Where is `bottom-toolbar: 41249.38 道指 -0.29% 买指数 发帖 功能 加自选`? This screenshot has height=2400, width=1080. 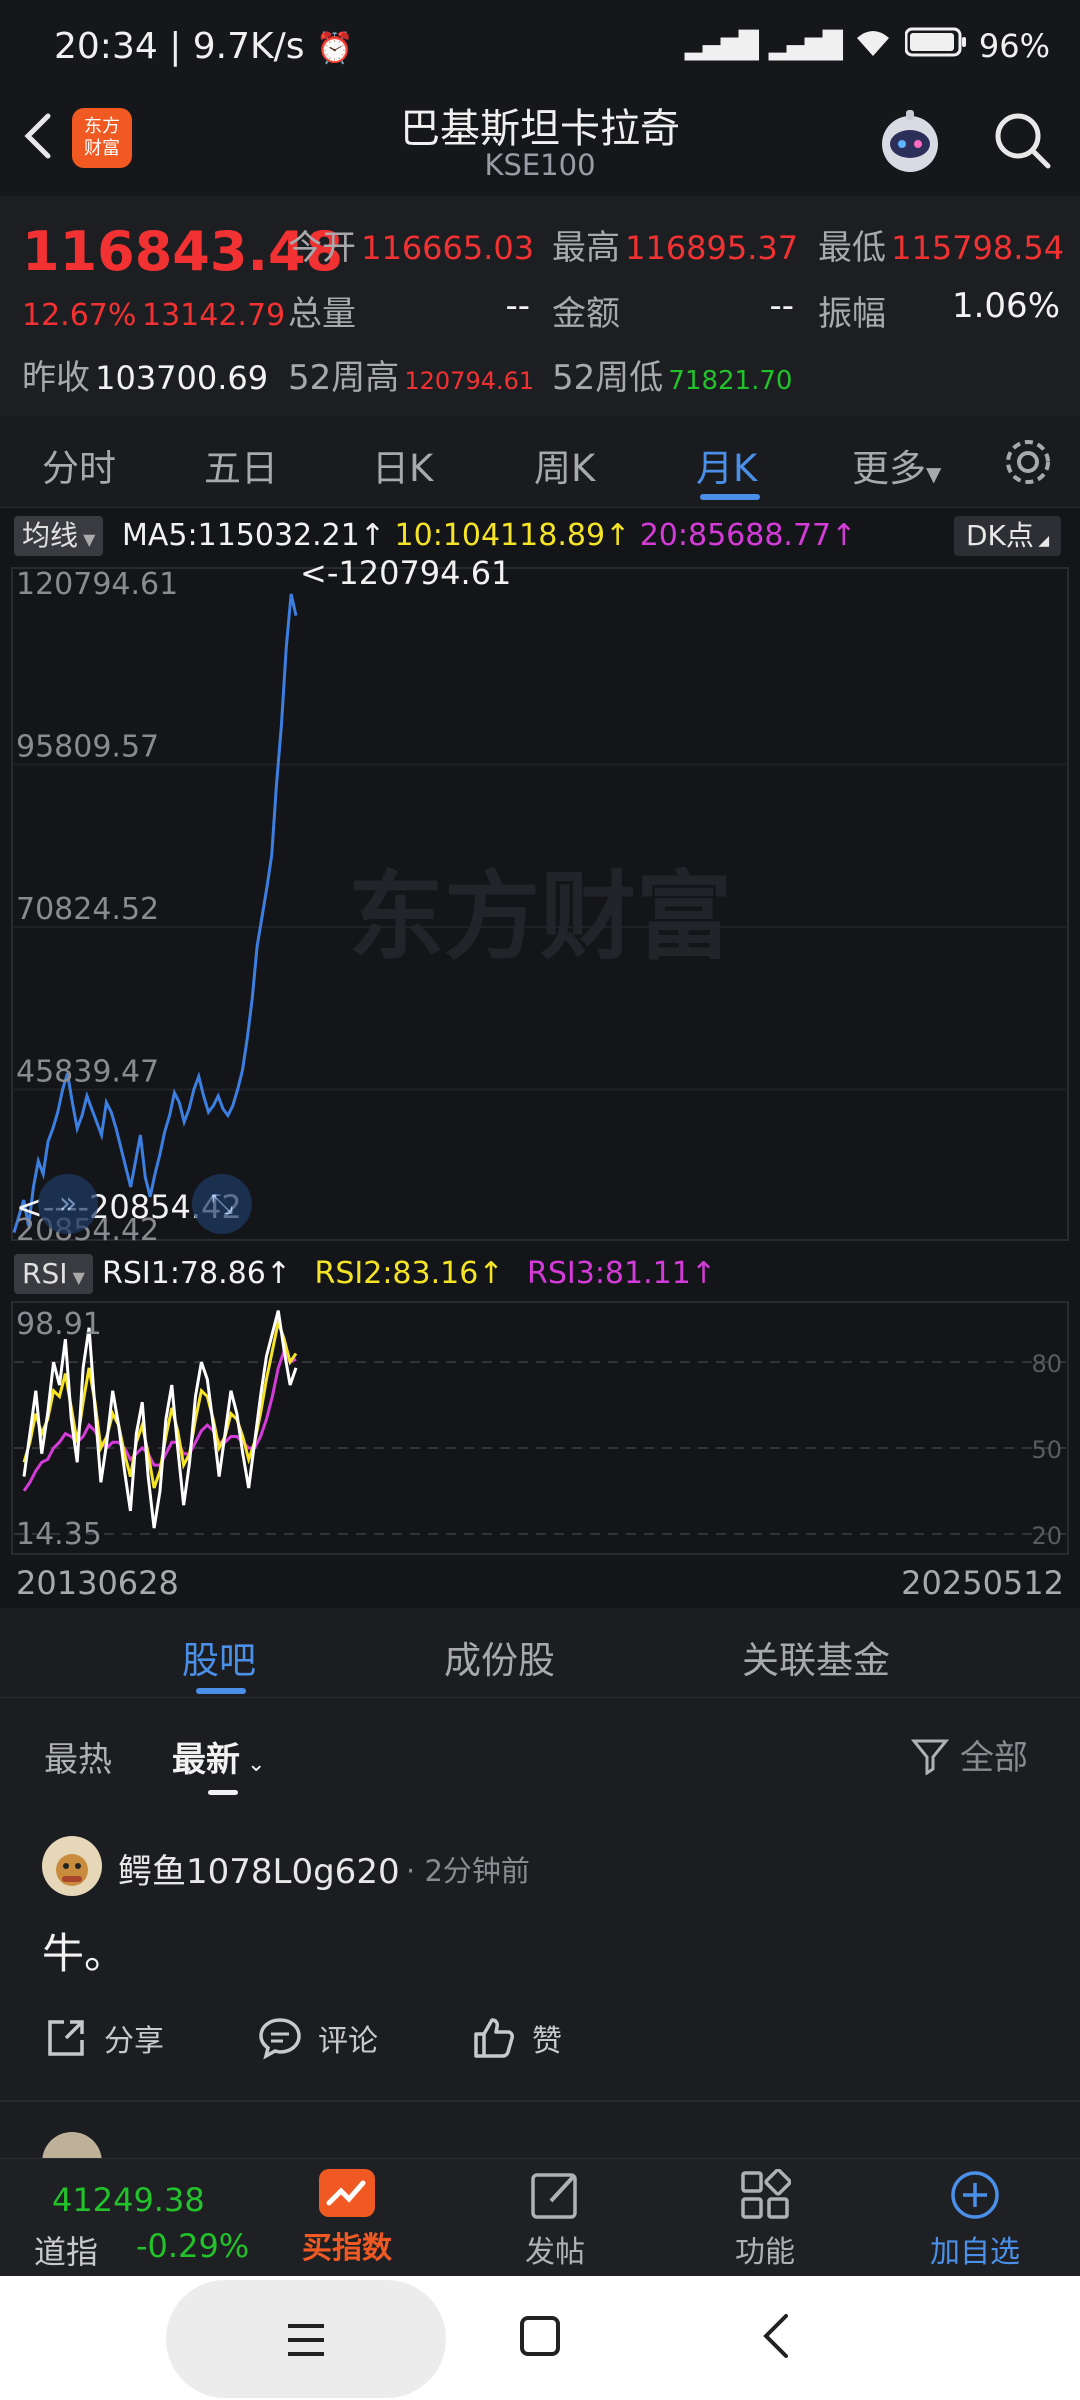
bottom-toolbar: 41249.38 道指 -0.29% 买指数 发帖 功能 加自选 is located at coordinates (540, 2217).